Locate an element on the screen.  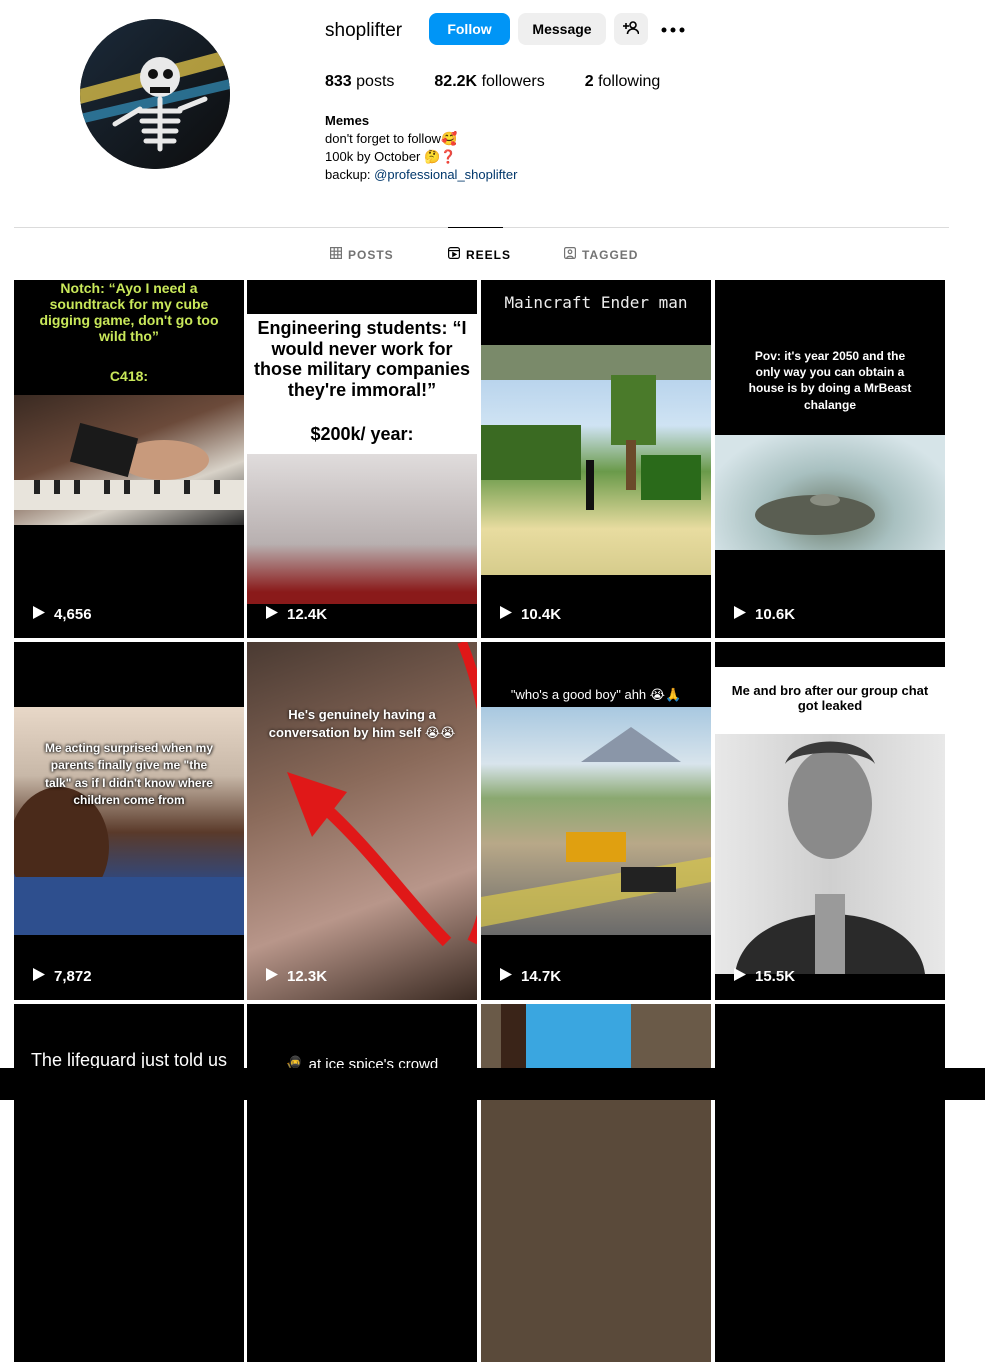
tab-label: REELS is located at coordinates (489, 254).